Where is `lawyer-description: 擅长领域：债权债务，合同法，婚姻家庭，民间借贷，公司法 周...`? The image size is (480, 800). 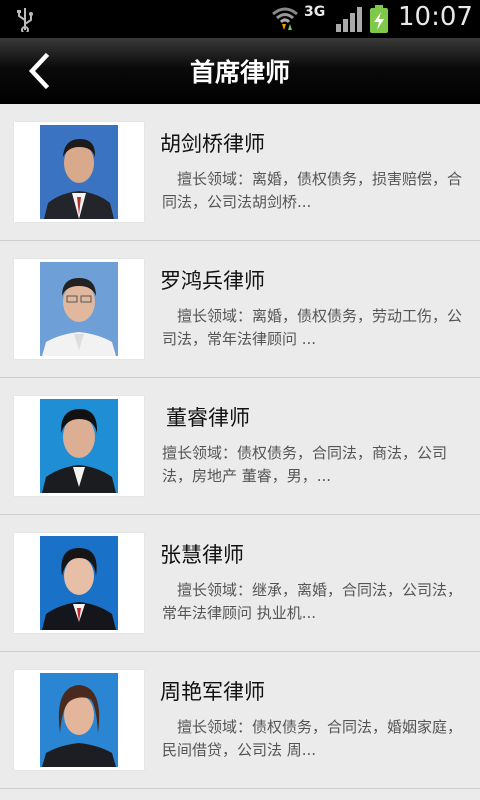
lawyer-description: 擅长领域：债权债务，合同法，婚姻家庭，民间借贷，公司法 周... is located at coordinates (312, 738).